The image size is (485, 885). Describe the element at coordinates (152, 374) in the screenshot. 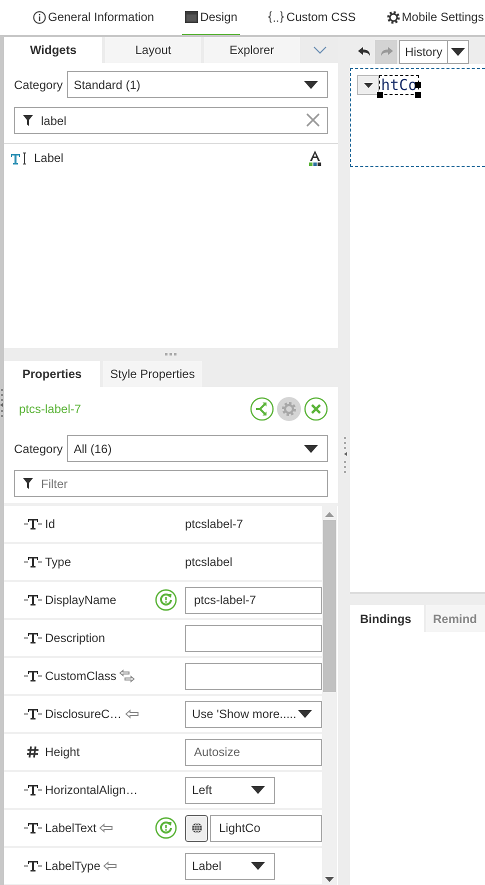

I see `panel-tab: Style Properties` at that location.